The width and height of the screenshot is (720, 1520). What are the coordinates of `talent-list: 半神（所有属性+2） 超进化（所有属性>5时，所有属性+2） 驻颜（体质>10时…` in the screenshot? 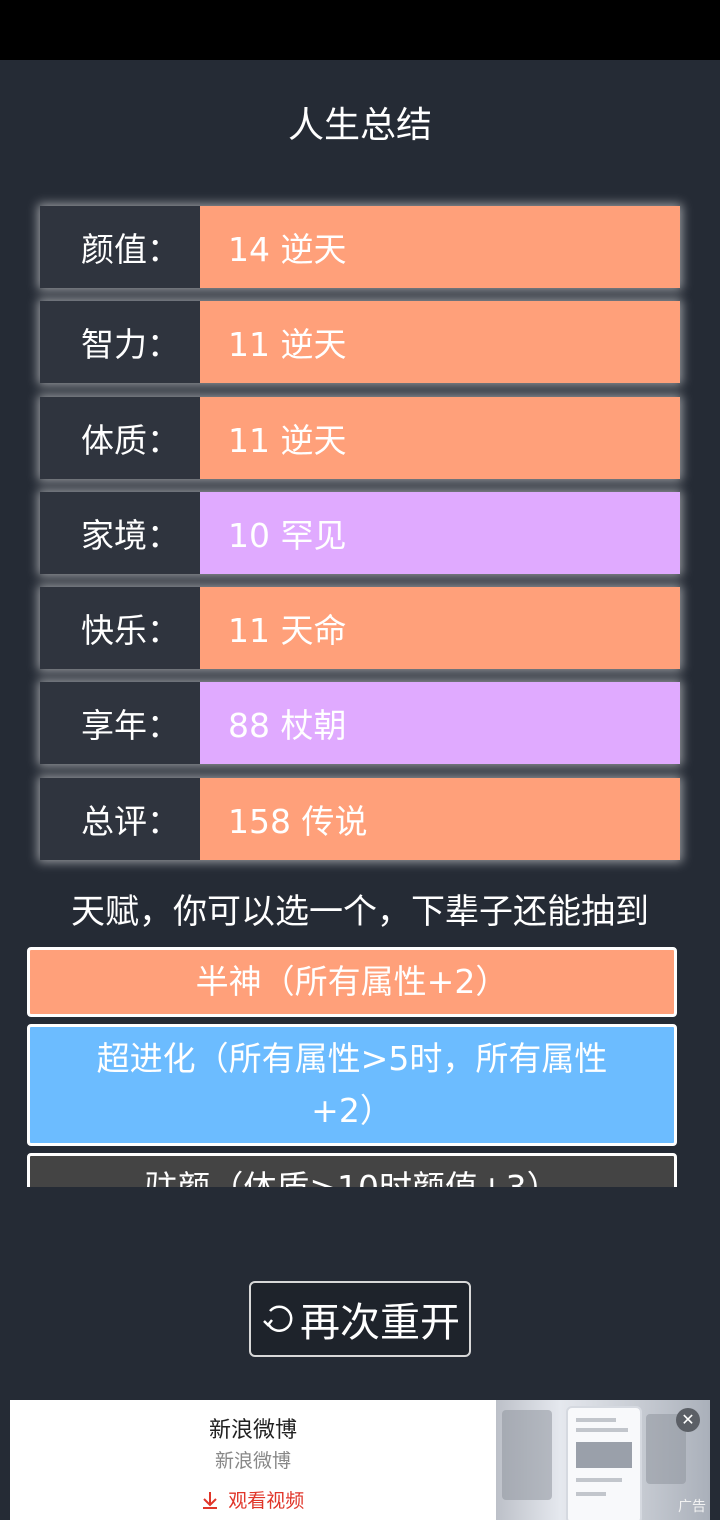 It's located at (352, 1067).